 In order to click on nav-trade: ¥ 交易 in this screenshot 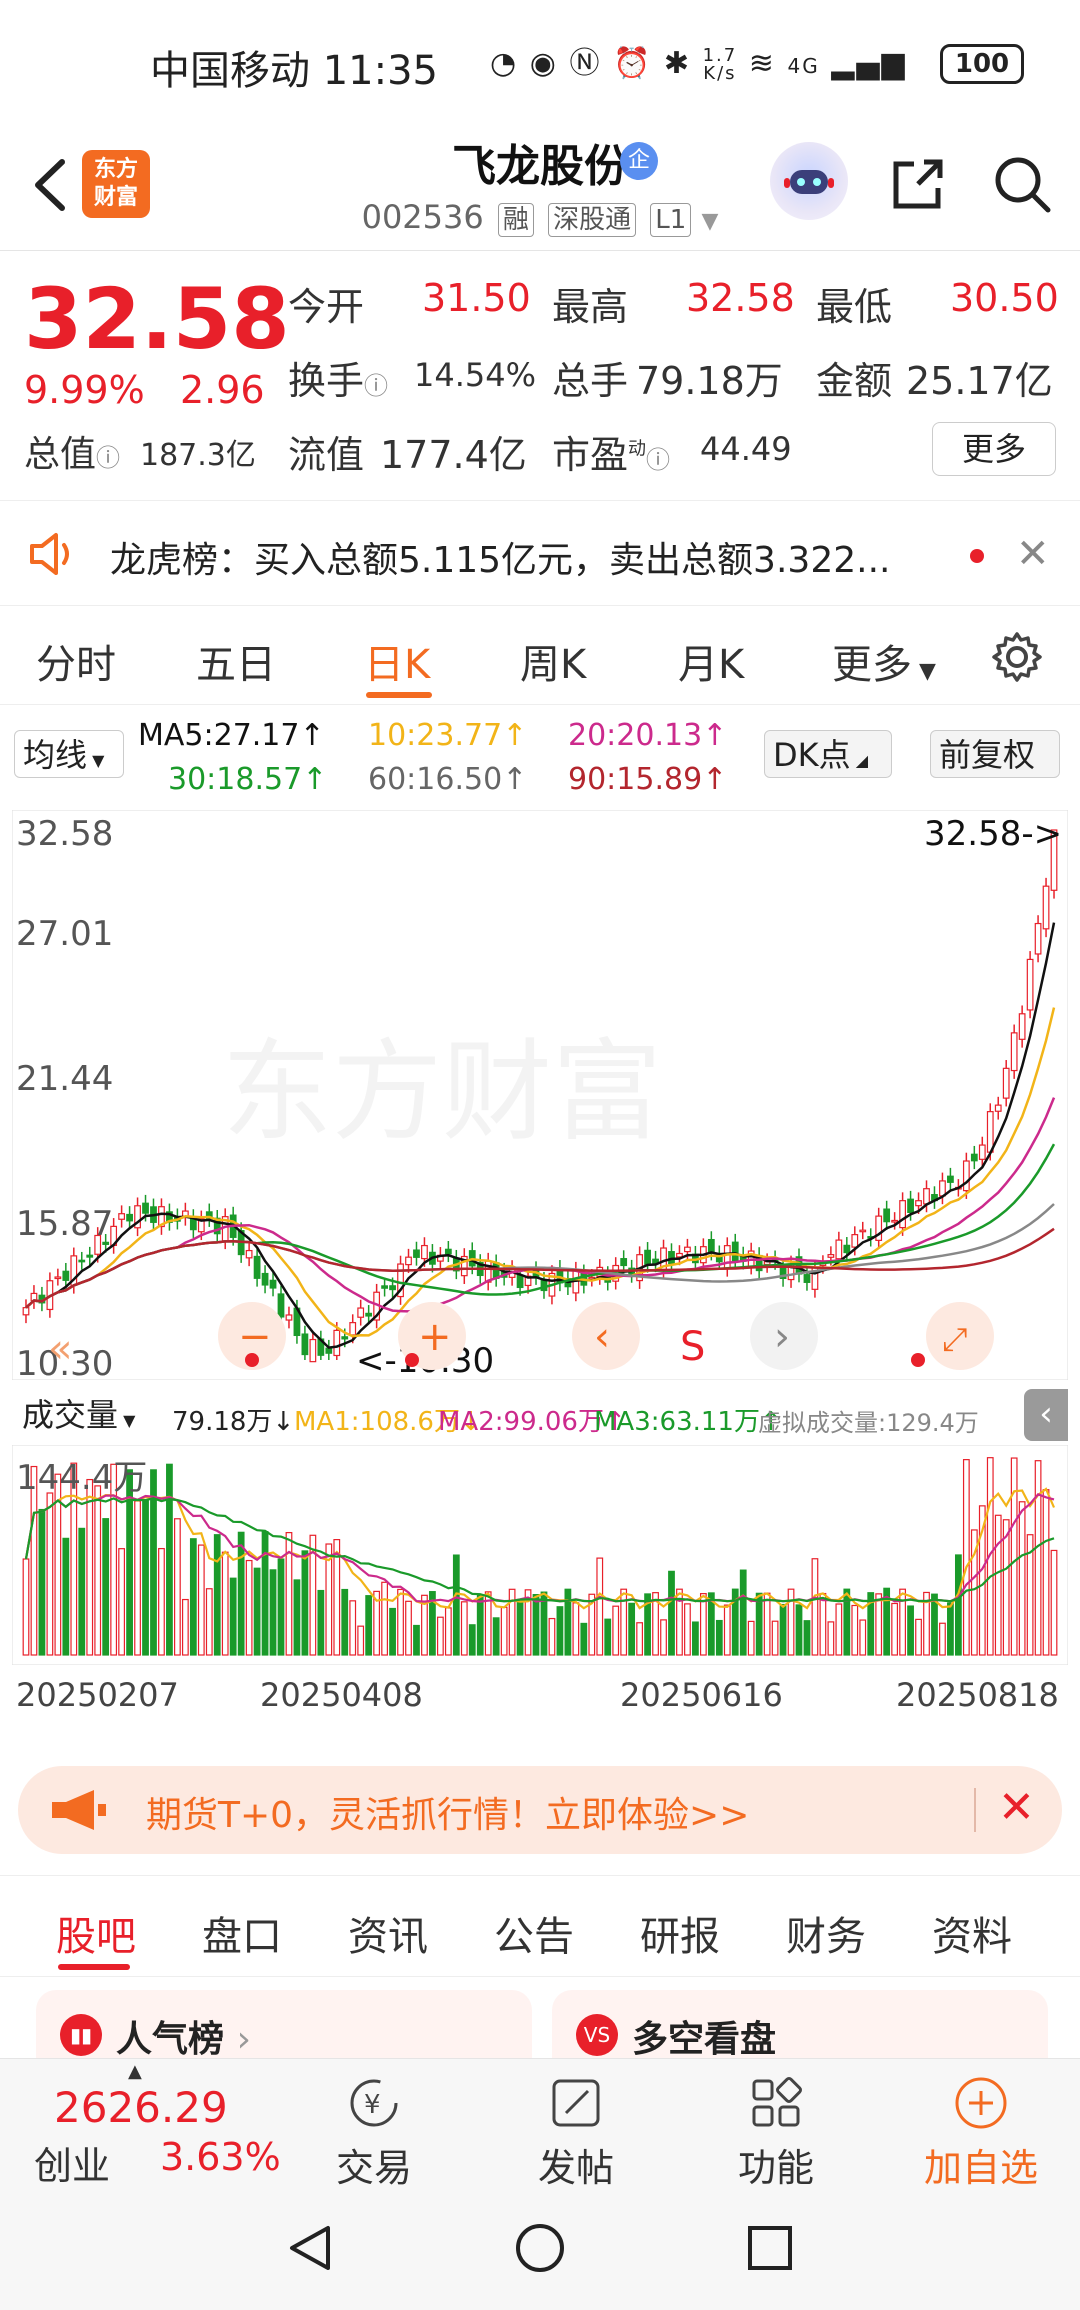, I will do `click(374, 2129)`.